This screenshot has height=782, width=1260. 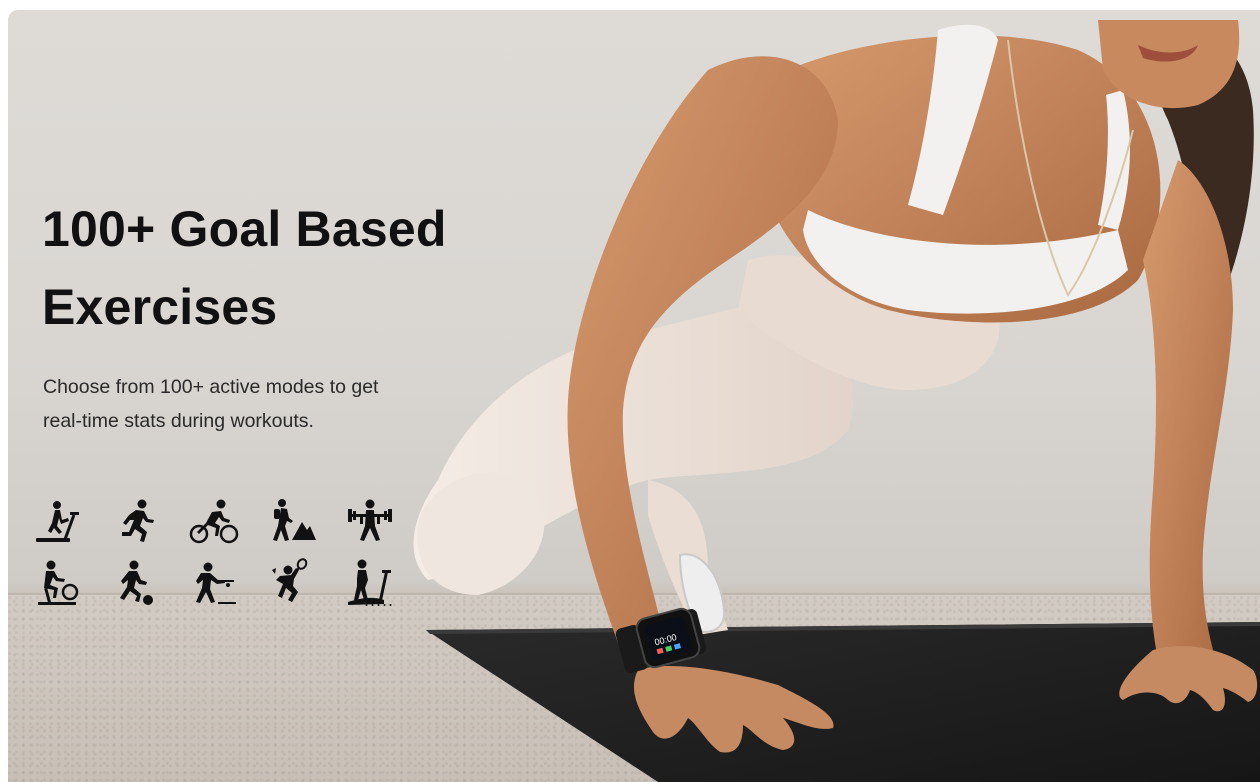 What do you see at coordinates (160, 307) in the screenshot?
I see `headline-line-2: Exercises` at bounding box center [160, 307].